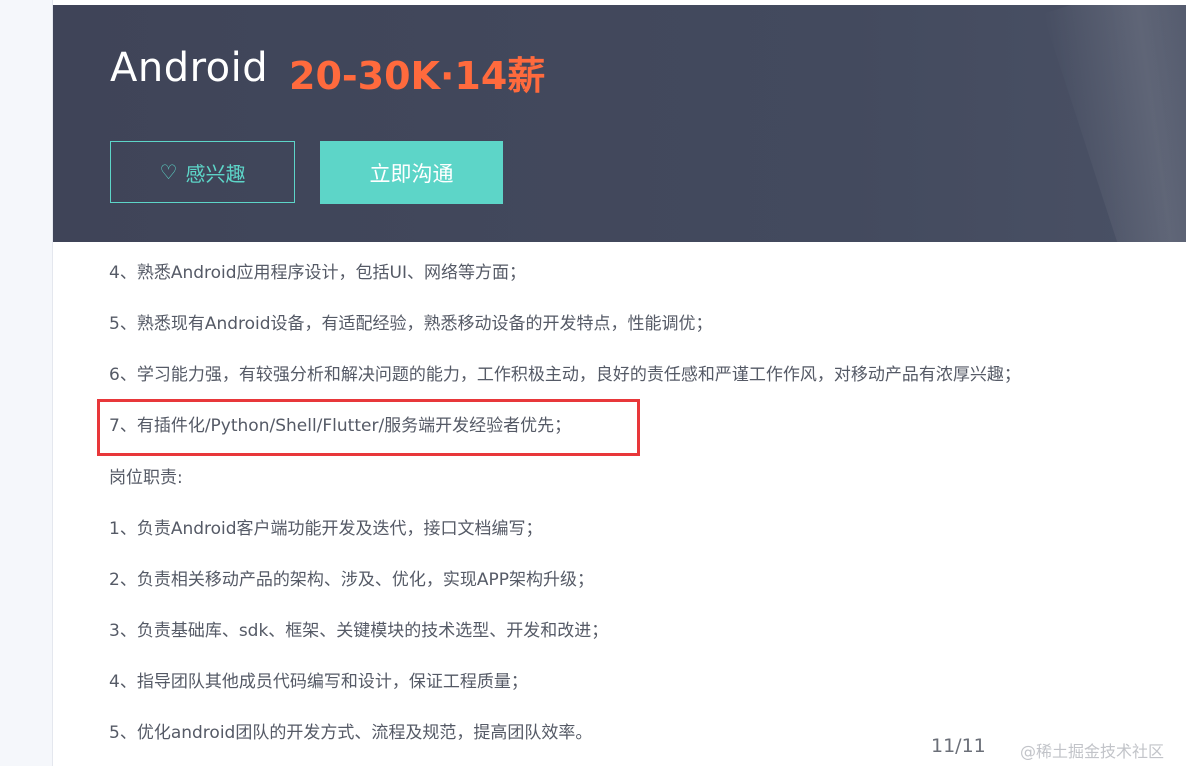  What do you see at coordinates (958, 746) in the screenshot?
I see `page-counter: 11/11` at bounding box center [958, 746].